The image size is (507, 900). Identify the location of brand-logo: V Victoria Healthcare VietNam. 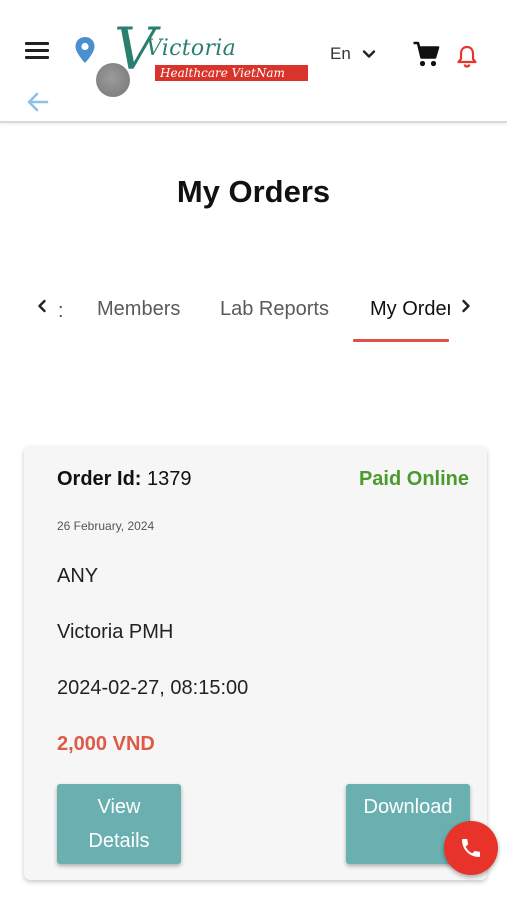
(202, 61).